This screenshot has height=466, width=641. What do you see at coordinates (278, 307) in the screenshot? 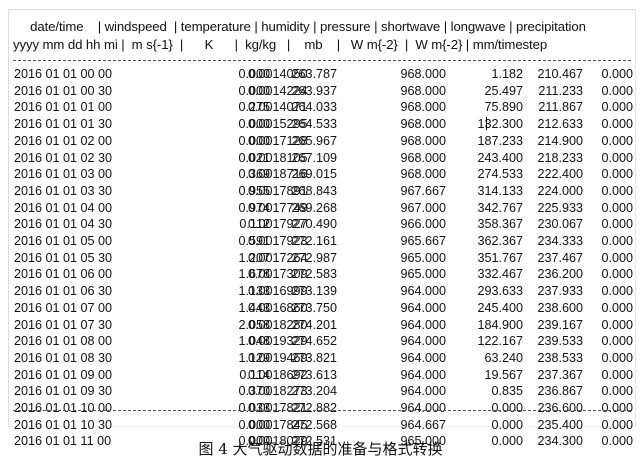
I see `humidity-cell: 0.0016860` at bounding box center [278, 307].